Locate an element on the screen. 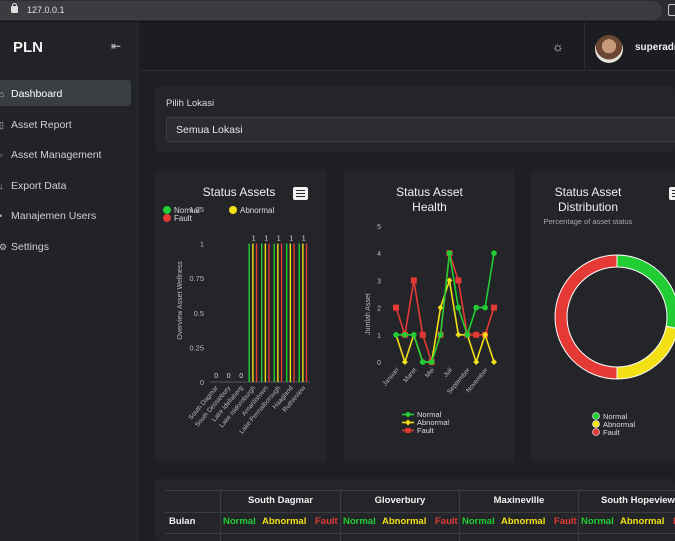  table-location-header: Gloverbury is located at coordinates (400, 500).